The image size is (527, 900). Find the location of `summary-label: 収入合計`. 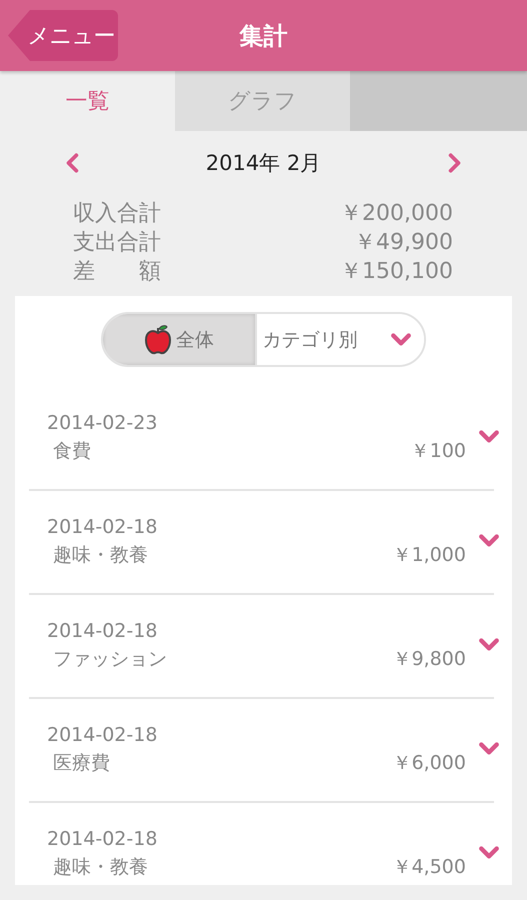

summary-label: 収入合計 is located at coordinates (117, 214).